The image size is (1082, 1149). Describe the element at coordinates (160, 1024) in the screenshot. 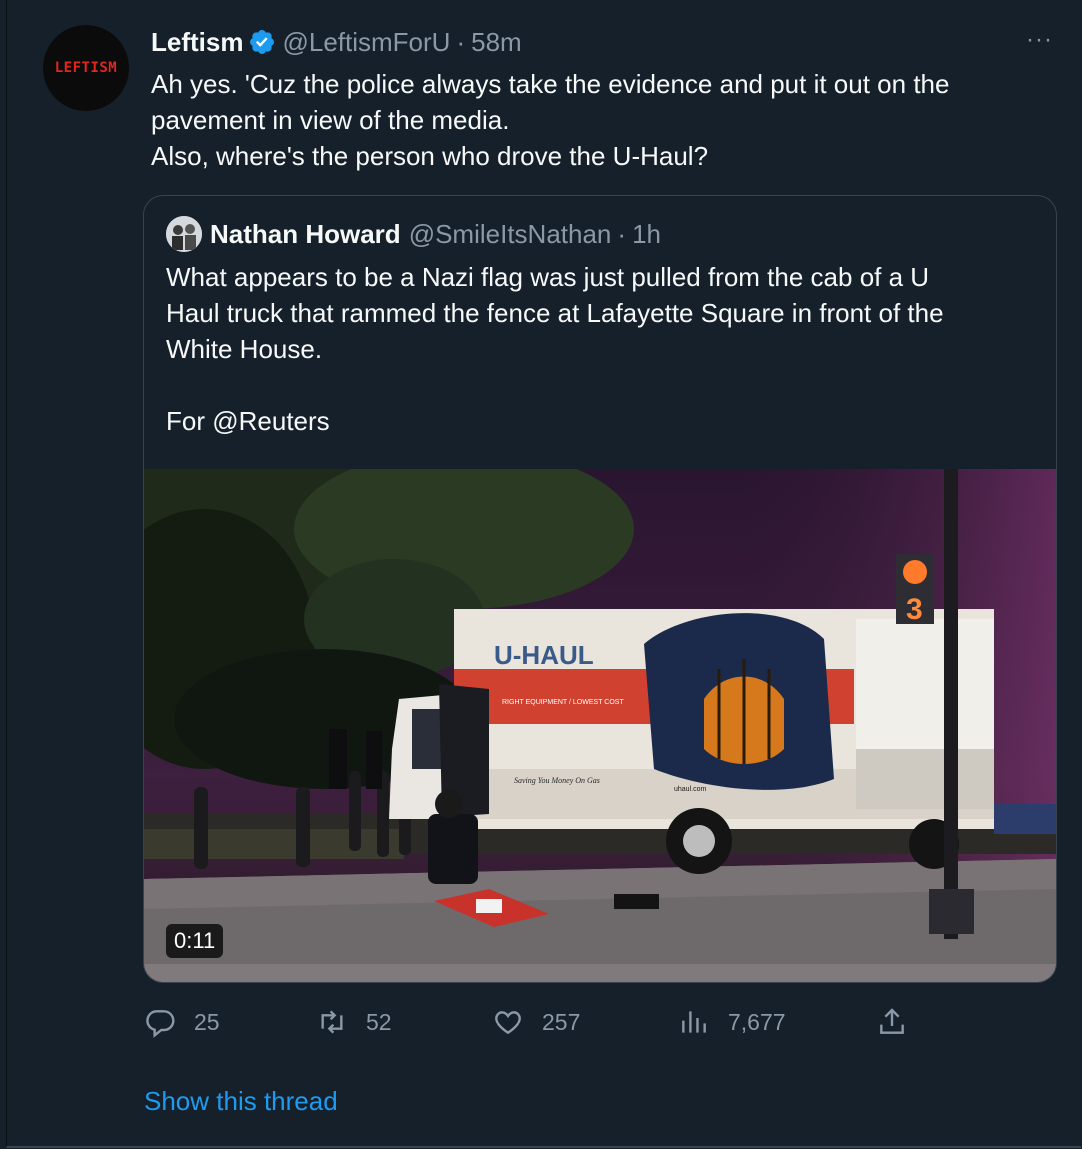

I see `reply-icon` at that location.